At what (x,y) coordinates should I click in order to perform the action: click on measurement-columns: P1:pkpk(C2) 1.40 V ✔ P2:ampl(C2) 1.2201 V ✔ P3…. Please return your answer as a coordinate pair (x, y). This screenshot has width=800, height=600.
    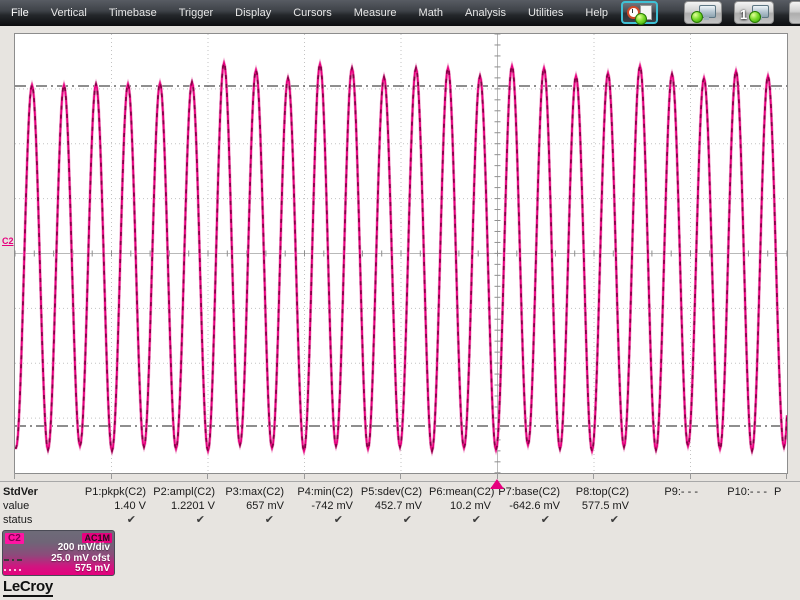
    Looking at the image, I should click on (429, 505).